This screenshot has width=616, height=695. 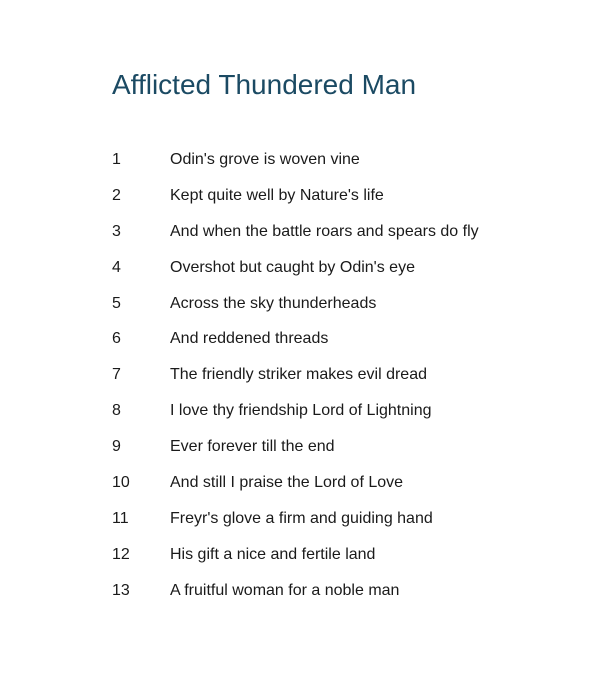 I want to click on line-item: 8 I love thy friendship Lord of Lightning, so click(x=295, y=411).